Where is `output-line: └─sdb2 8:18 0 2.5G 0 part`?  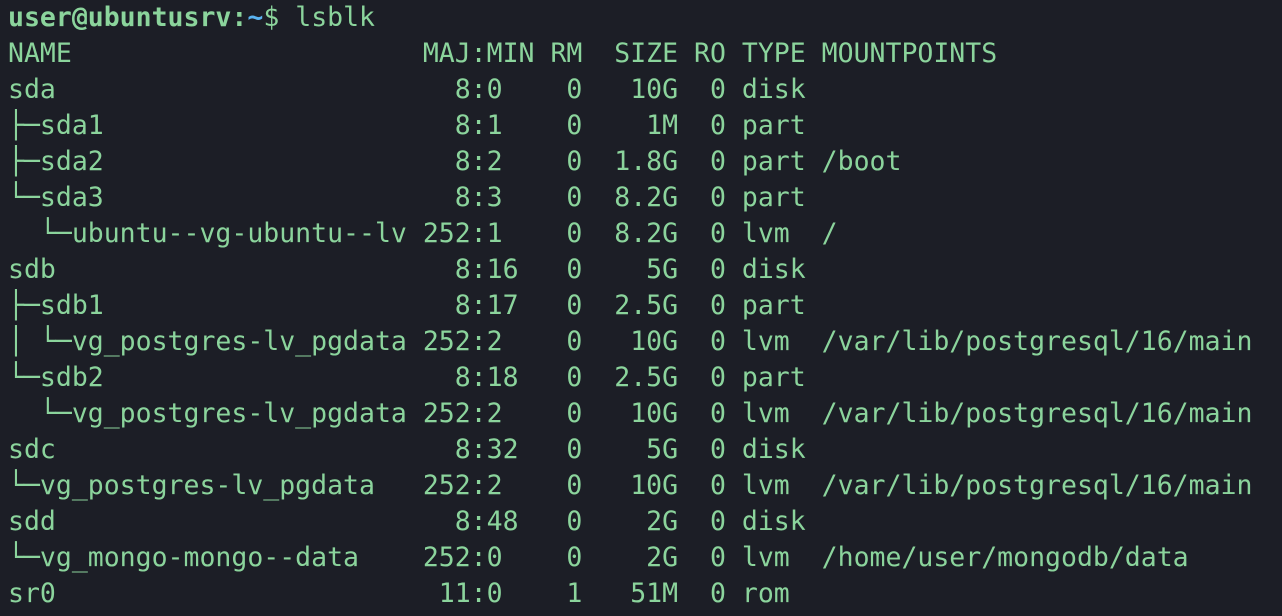 output-line: └─sdb2 8:18 0 2.5G 0 part is located at coordinates (415, 377).